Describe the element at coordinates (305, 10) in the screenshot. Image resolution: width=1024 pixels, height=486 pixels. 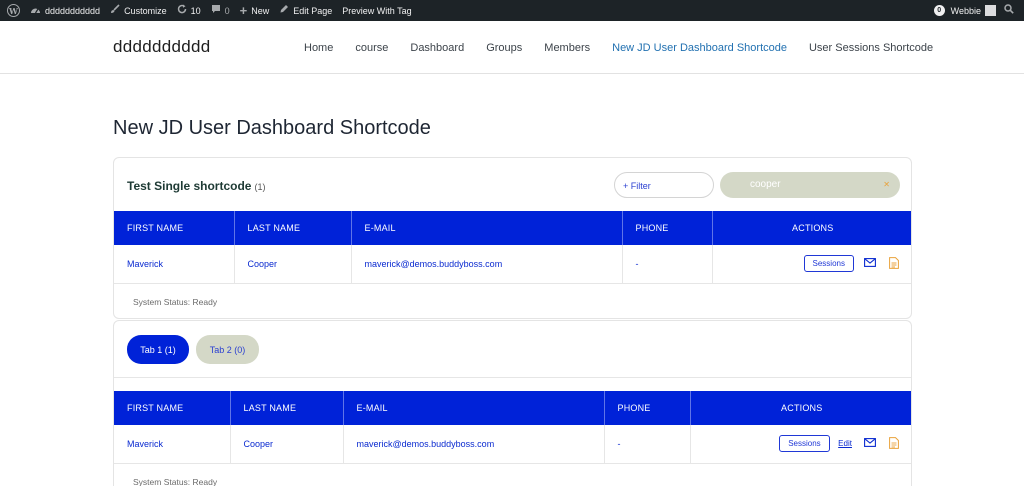
I see `admin-edit-page: Edit Page` at that location.